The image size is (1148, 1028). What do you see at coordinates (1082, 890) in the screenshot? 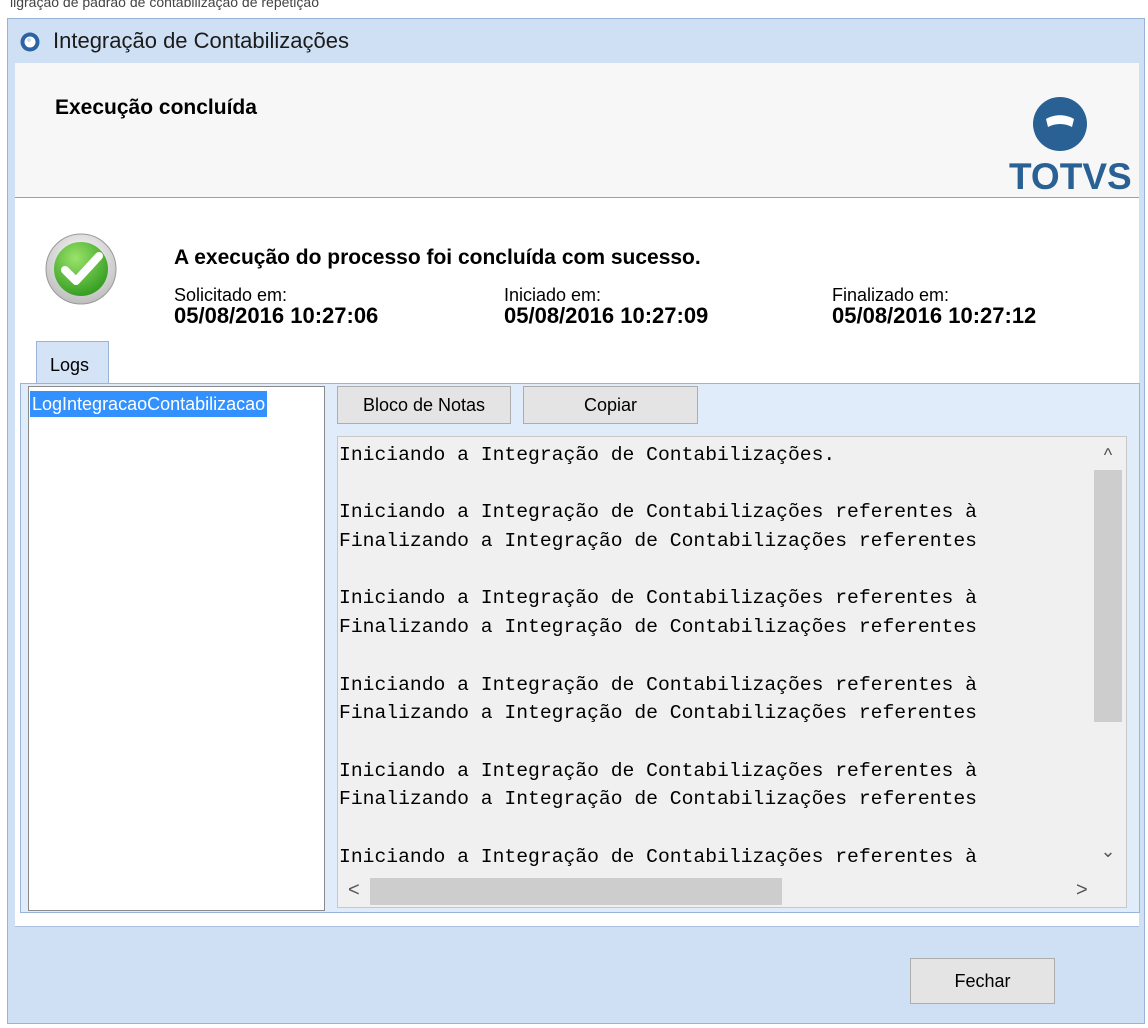
I see `scroll-right-arrow-icon: >` at bounding box center [1082, 890].